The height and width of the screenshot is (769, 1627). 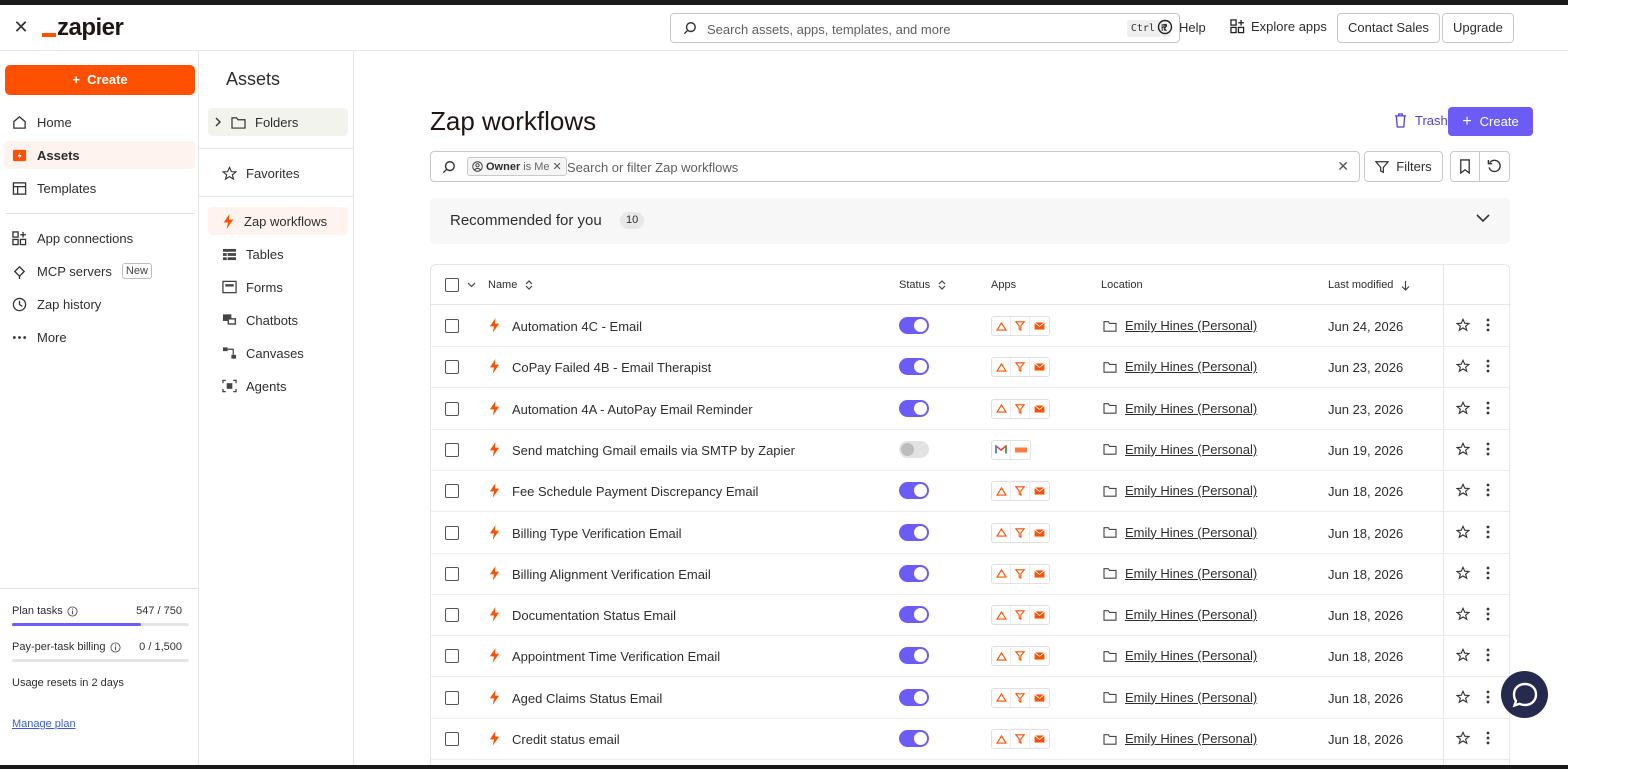 What do you see at coordinates (99, 304) in the screenshot?
I see `nav-zap-history: Zap history` at bounding box center [99, 304].